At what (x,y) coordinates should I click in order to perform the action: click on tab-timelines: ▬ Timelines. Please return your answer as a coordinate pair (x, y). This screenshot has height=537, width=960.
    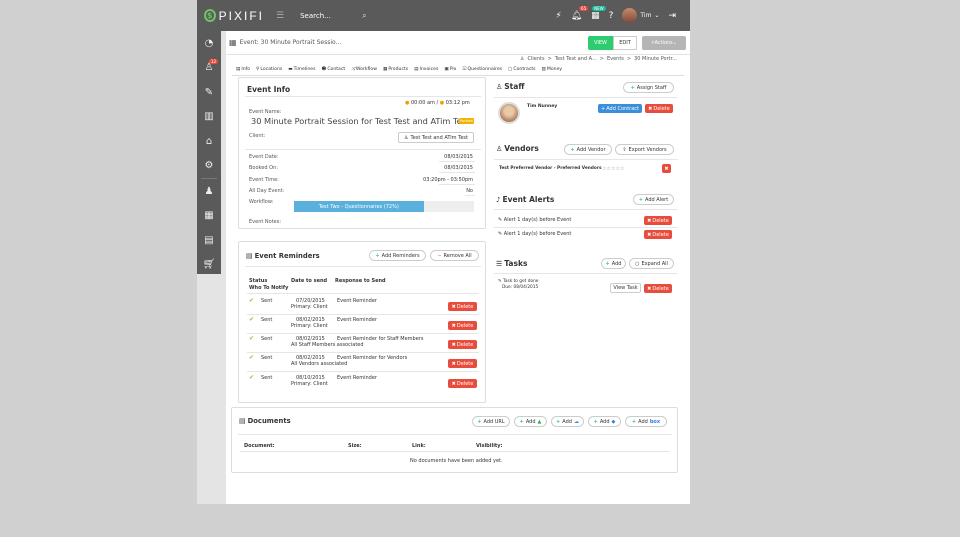
    Looking at the image, I should click on (301, 69).